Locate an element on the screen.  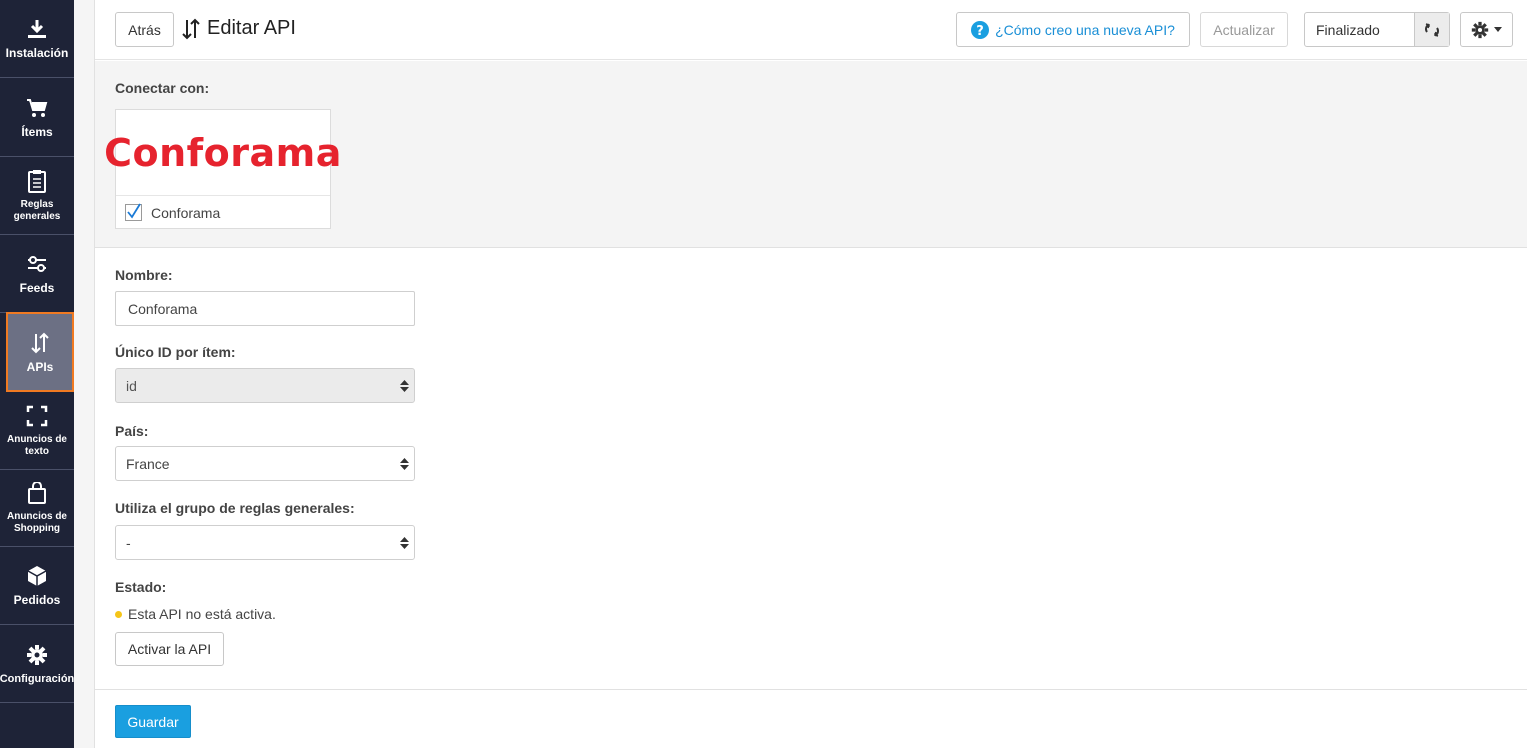
settings-dropdown-button is located at coordinates (1486, 29).